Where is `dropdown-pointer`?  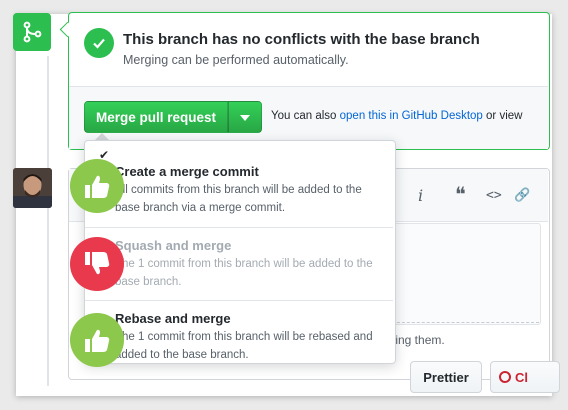 dropdown-pointer is located at coordinates (102, 136).